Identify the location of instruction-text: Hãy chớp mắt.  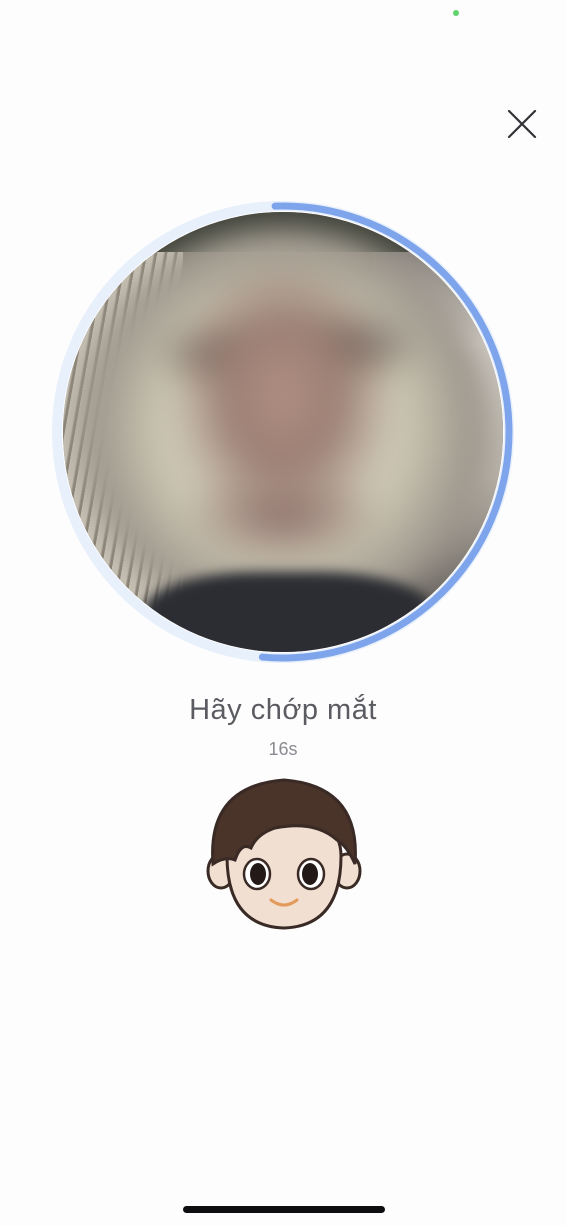
(283, 710).